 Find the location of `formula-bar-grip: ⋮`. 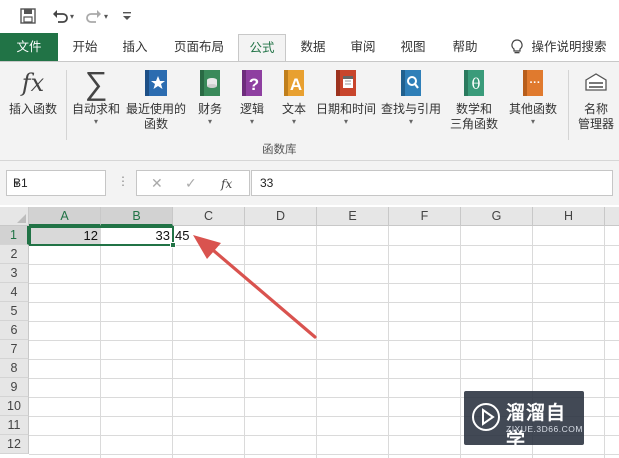

formula-bar-grip: ⋮ is located at coordinates (123, 181).